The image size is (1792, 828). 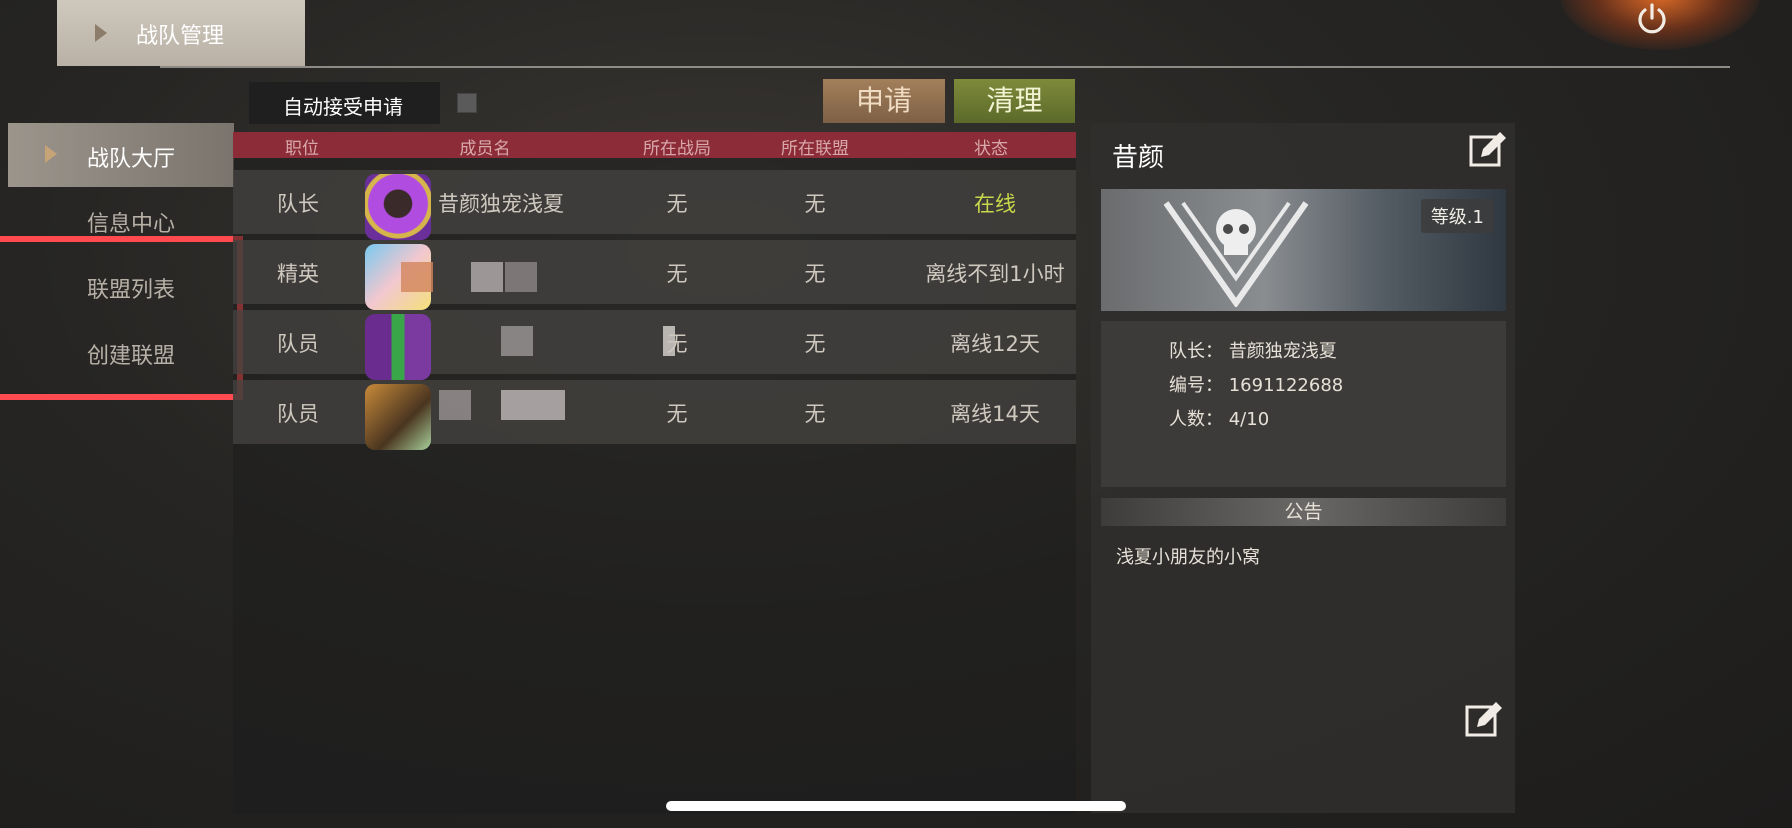 I want to click on team-banner: 等级.1, so click(x=1303, y=250).